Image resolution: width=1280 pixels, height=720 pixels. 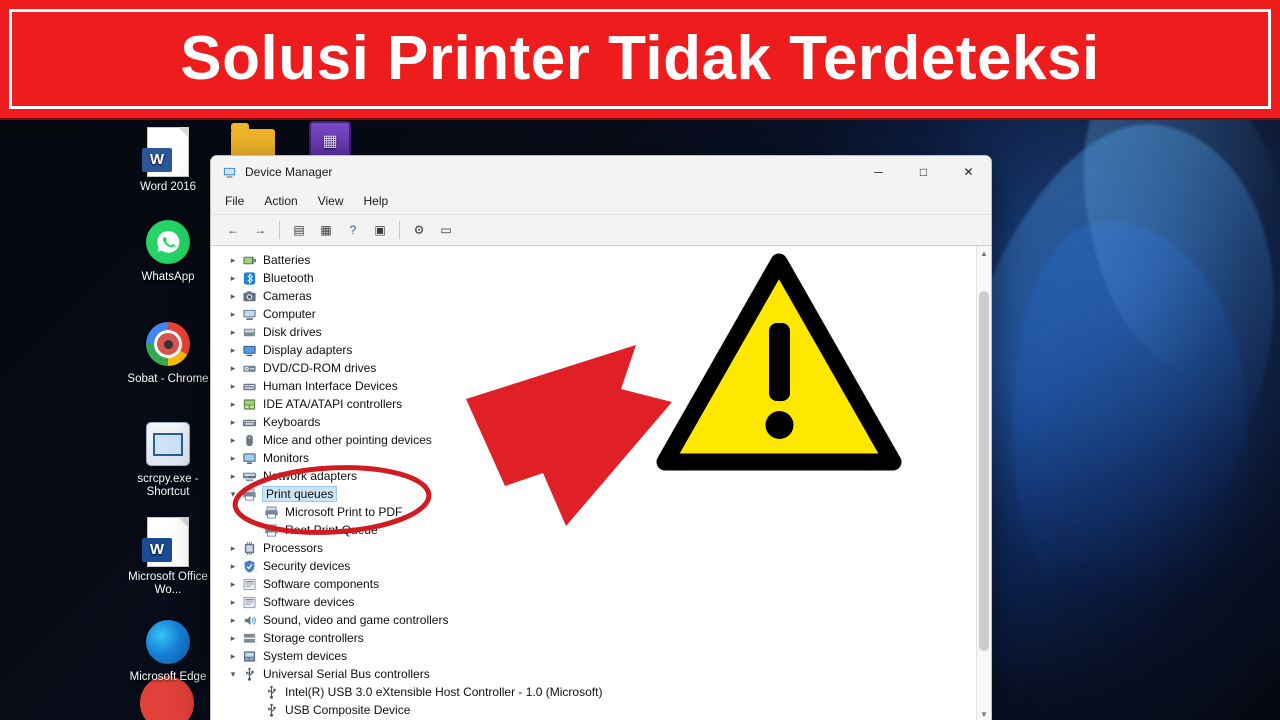 What do you see at coordinates (597, 260) in the screenshot?
I see `device-tree-row: ▸ Batteries` at bounding box center [597, 260].